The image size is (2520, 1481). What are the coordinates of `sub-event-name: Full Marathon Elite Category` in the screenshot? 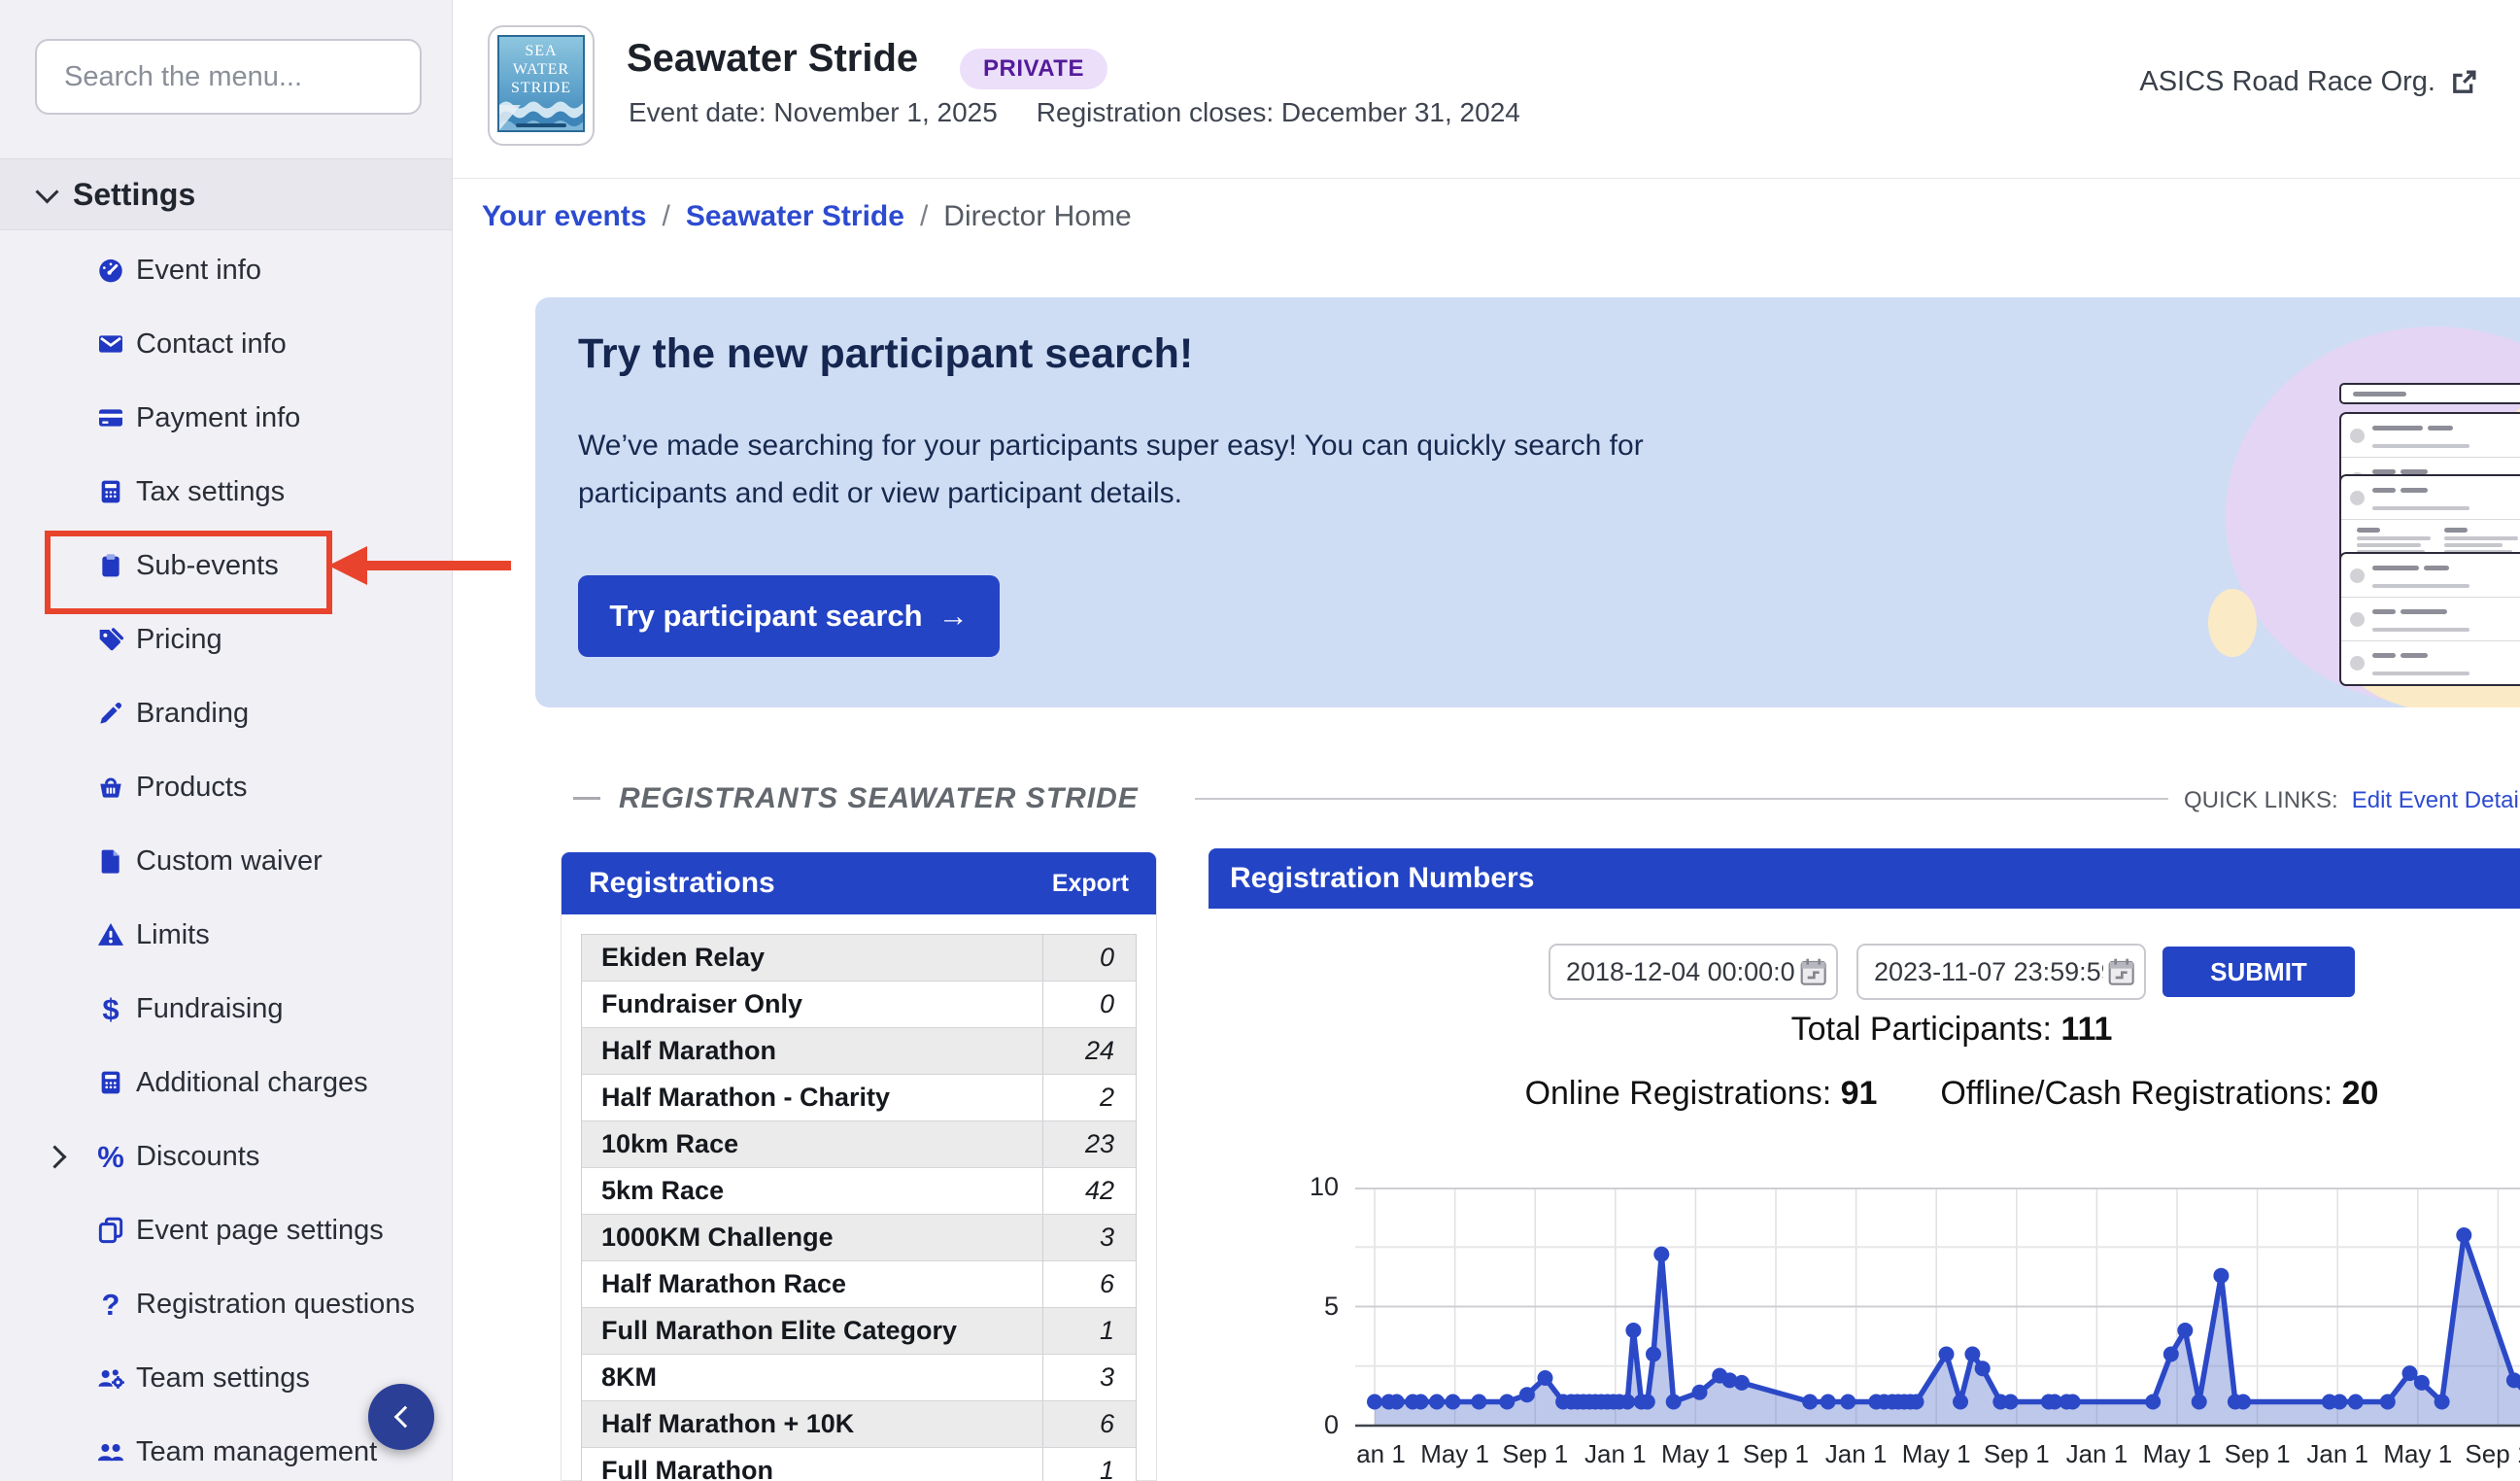 It's located at (779, 1330).